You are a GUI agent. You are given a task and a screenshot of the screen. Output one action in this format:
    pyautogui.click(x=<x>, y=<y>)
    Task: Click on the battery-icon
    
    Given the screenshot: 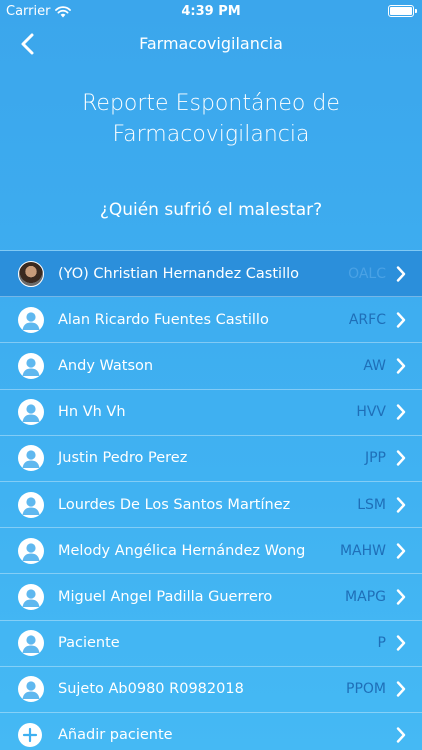 What is the action you would take?
    pyautogui.click(x=402, y=11)
    